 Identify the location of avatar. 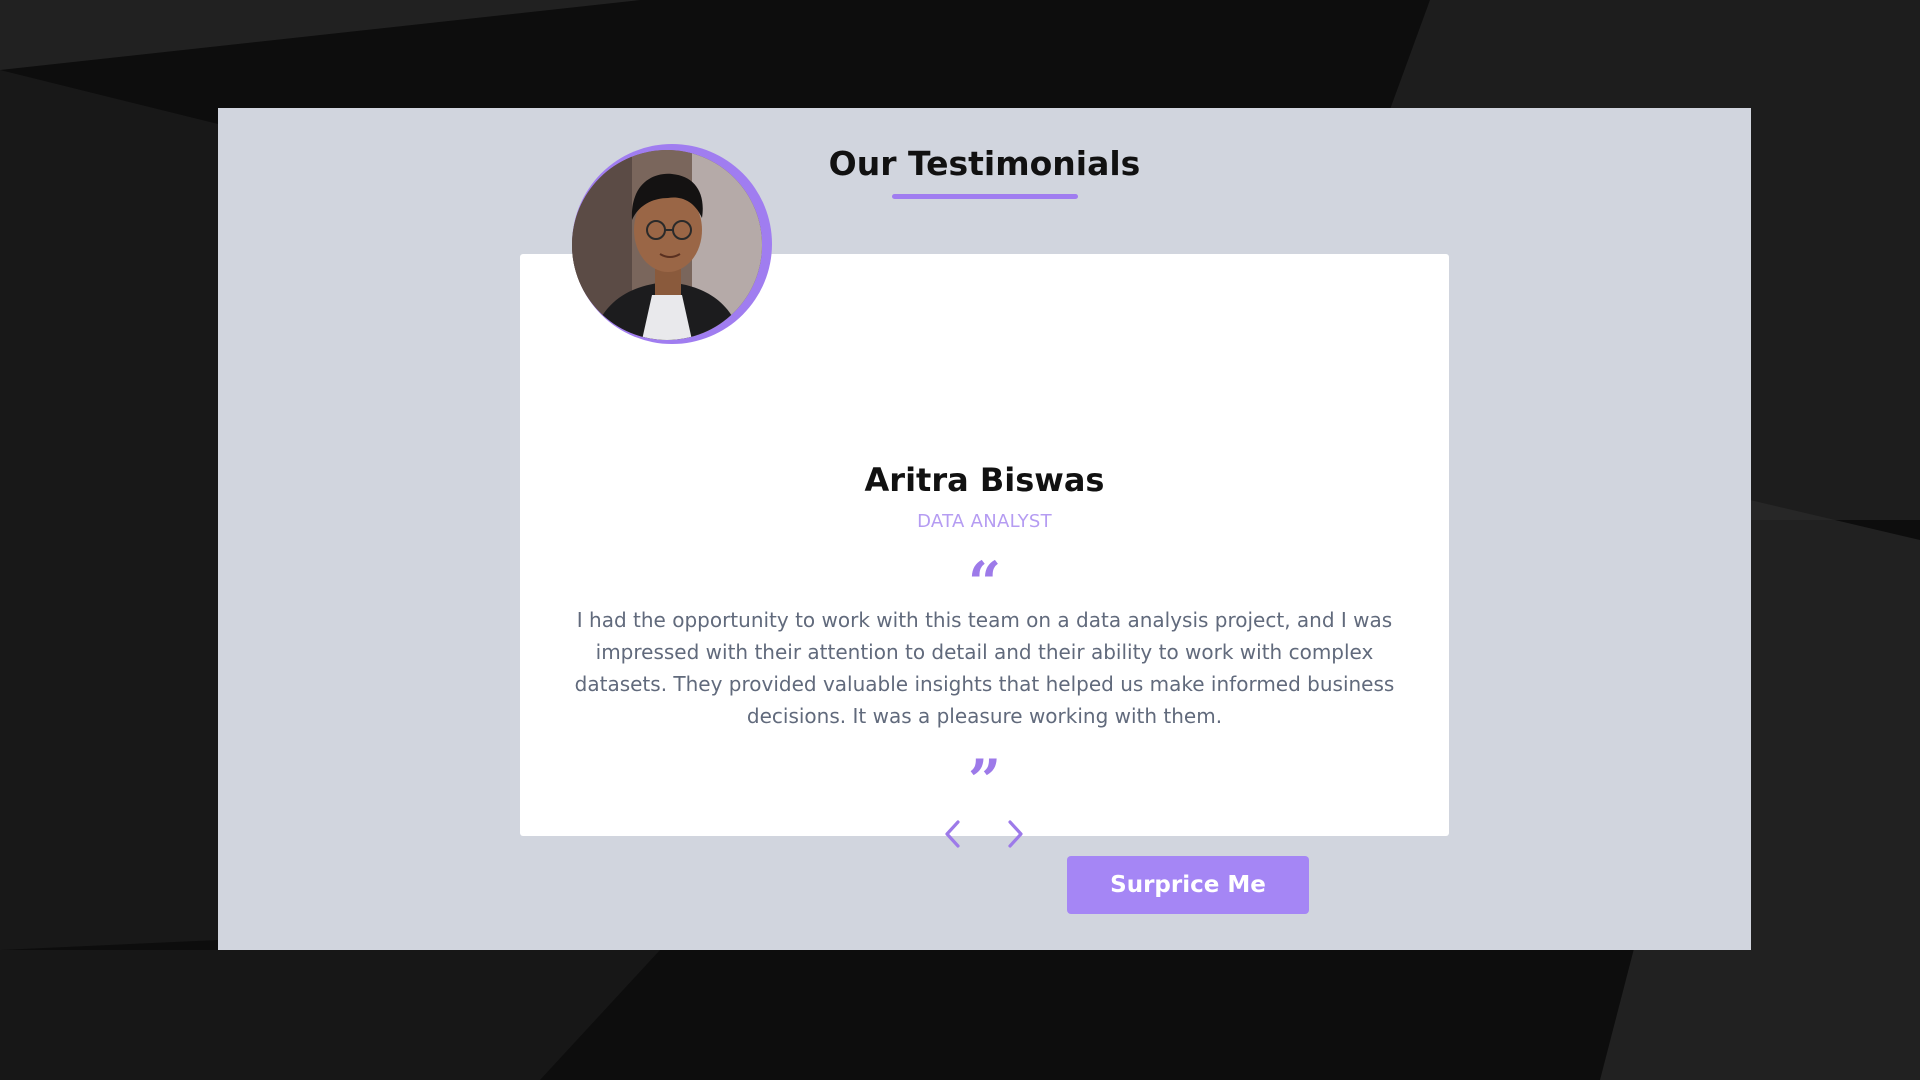
(667, 245).